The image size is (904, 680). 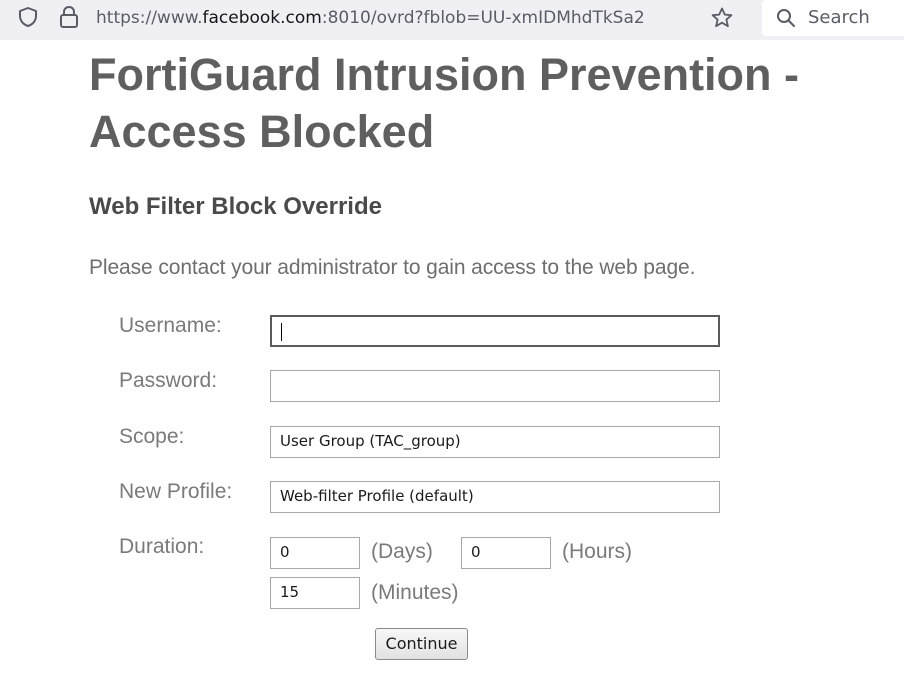 What do you see at coordinates (402, 551) in the screenshot?
I see `days-unit-label: (Days)` at bounding box center [402, 551].